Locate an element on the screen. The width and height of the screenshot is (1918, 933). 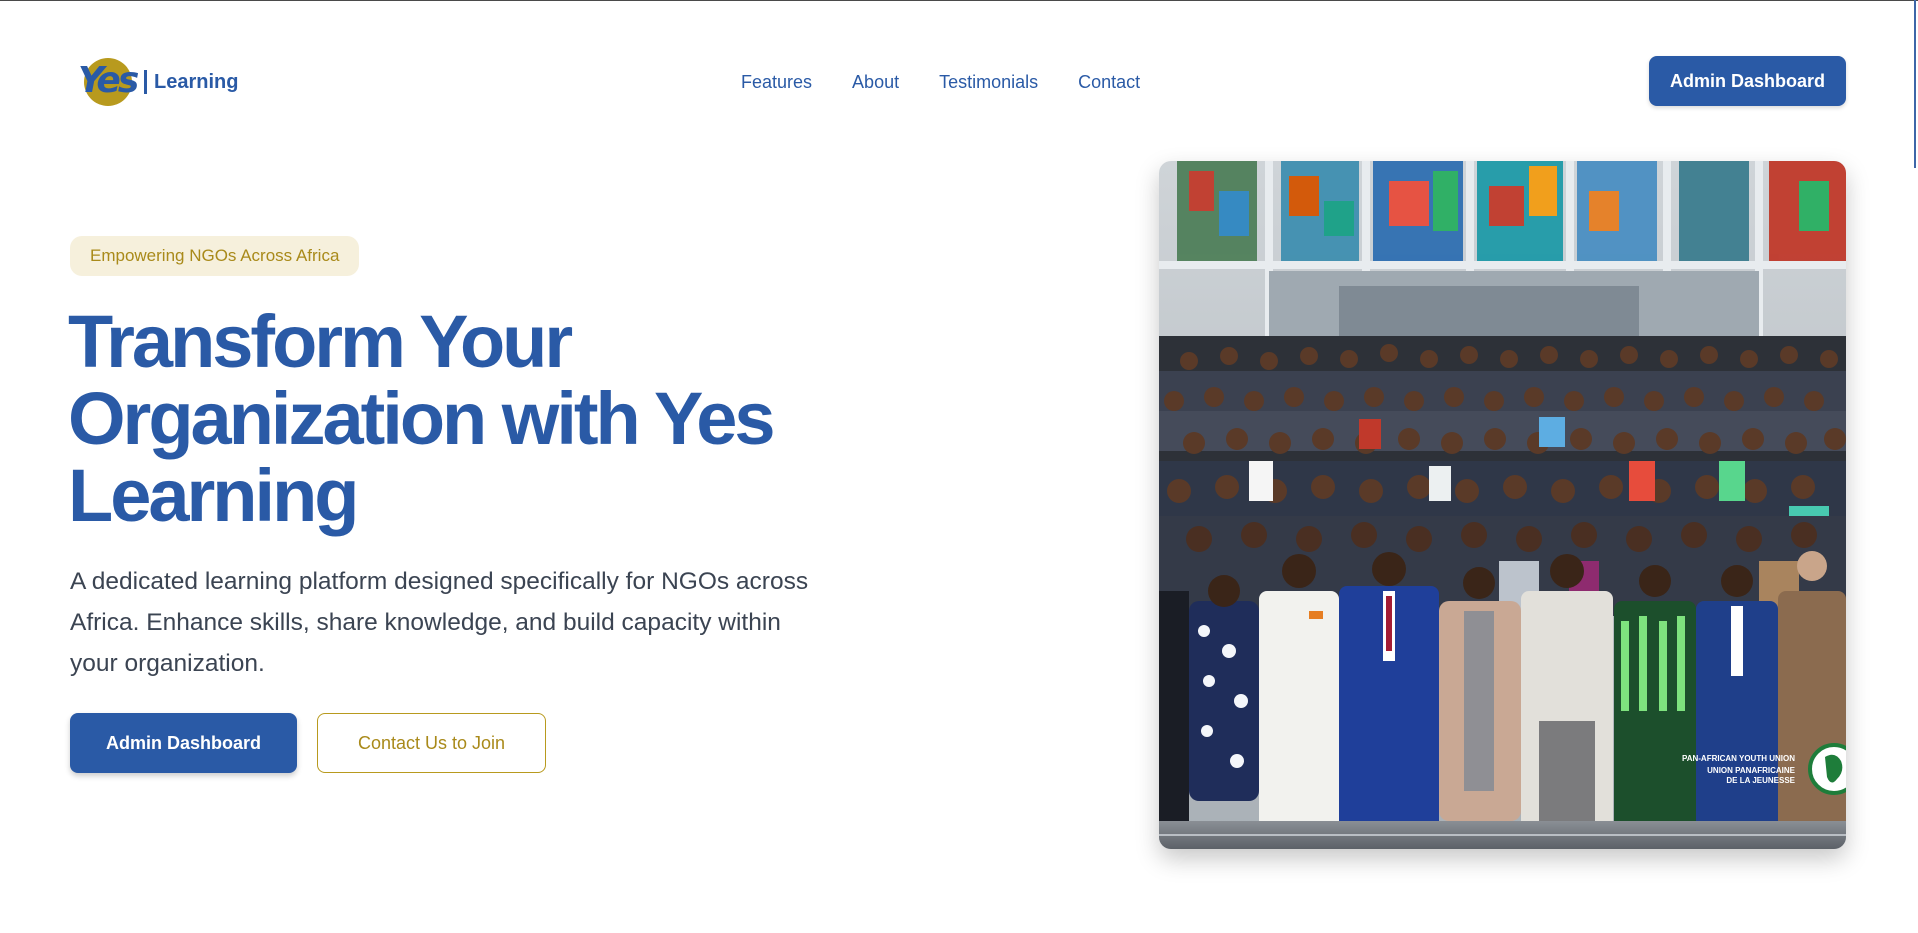
logo: Yes Learning is located at coordinates (158, 82).